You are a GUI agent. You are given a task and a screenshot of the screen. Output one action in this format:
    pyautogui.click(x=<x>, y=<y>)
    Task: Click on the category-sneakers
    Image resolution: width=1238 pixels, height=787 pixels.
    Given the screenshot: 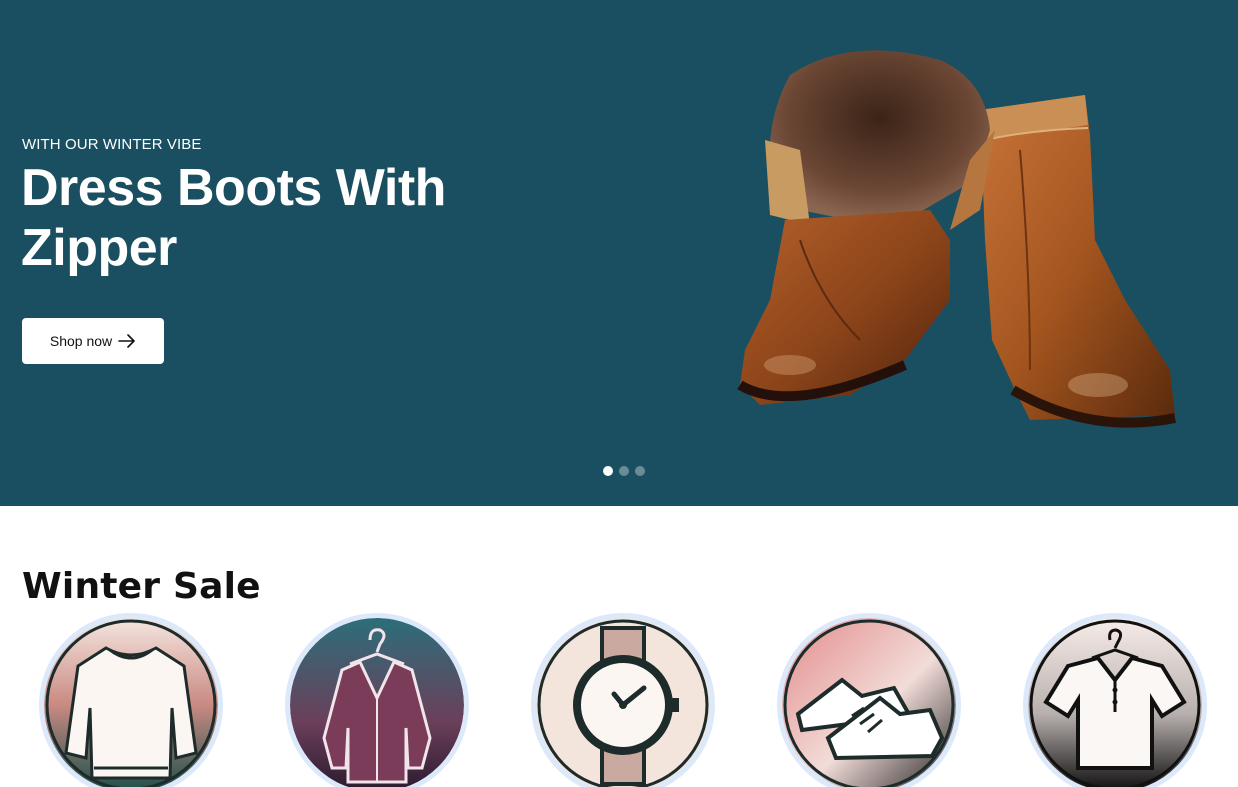 What is the action you would take?
    pyautogui.click(x=869, y=700)
    